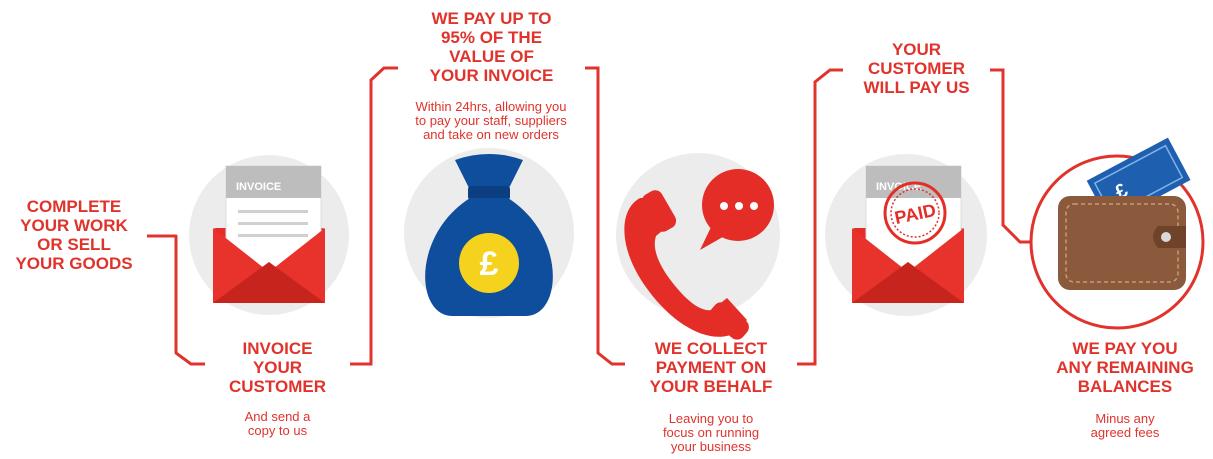 The height and width of the screenshot is (459, 1213). I want to click on envelope-invoice-icon: INVOICE, so click(269, 234).